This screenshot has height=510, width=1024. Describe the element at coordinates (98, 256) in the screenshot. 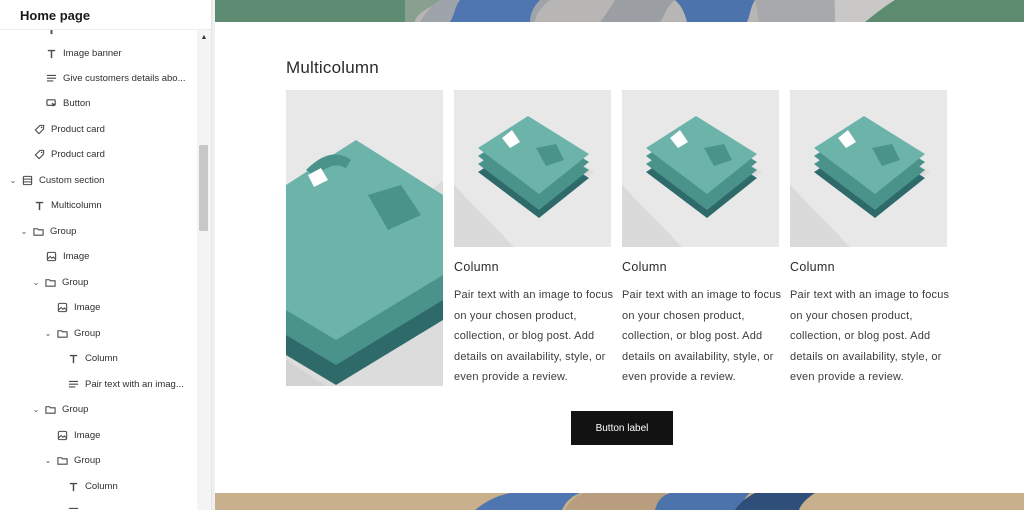

I see `tree-item-image-1: Image` at that location.